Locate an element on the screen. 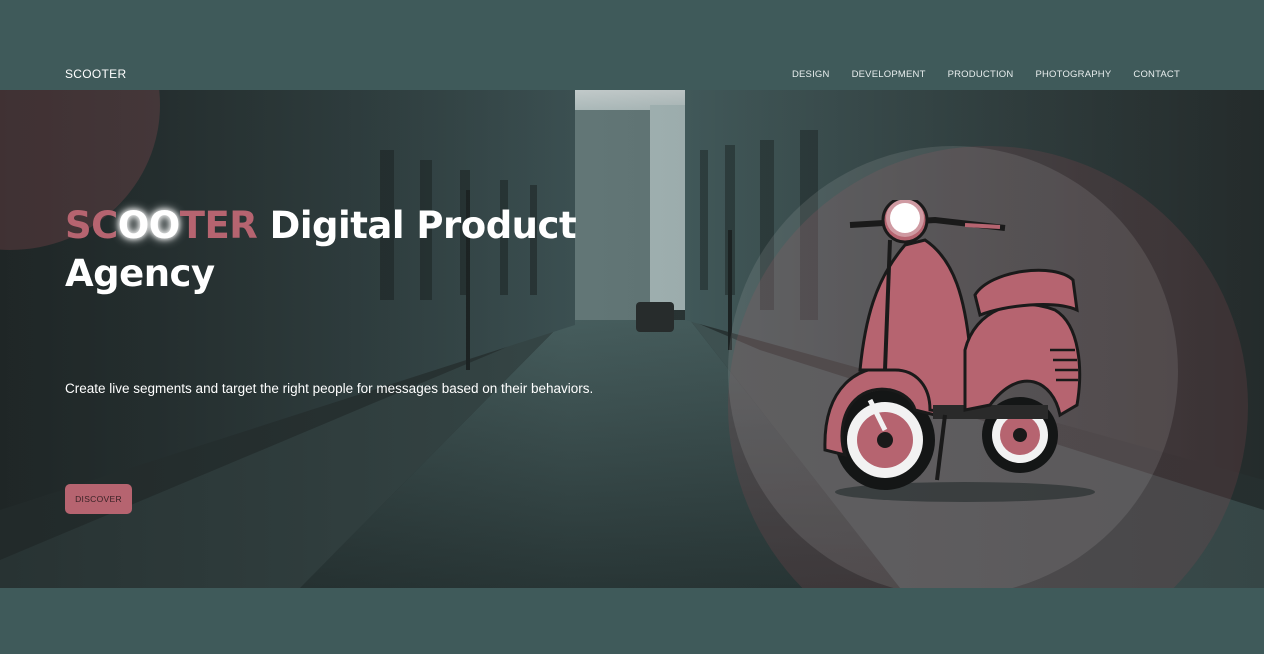  nav-item-production: PRODUCTION is located at coordinates (981, 74).